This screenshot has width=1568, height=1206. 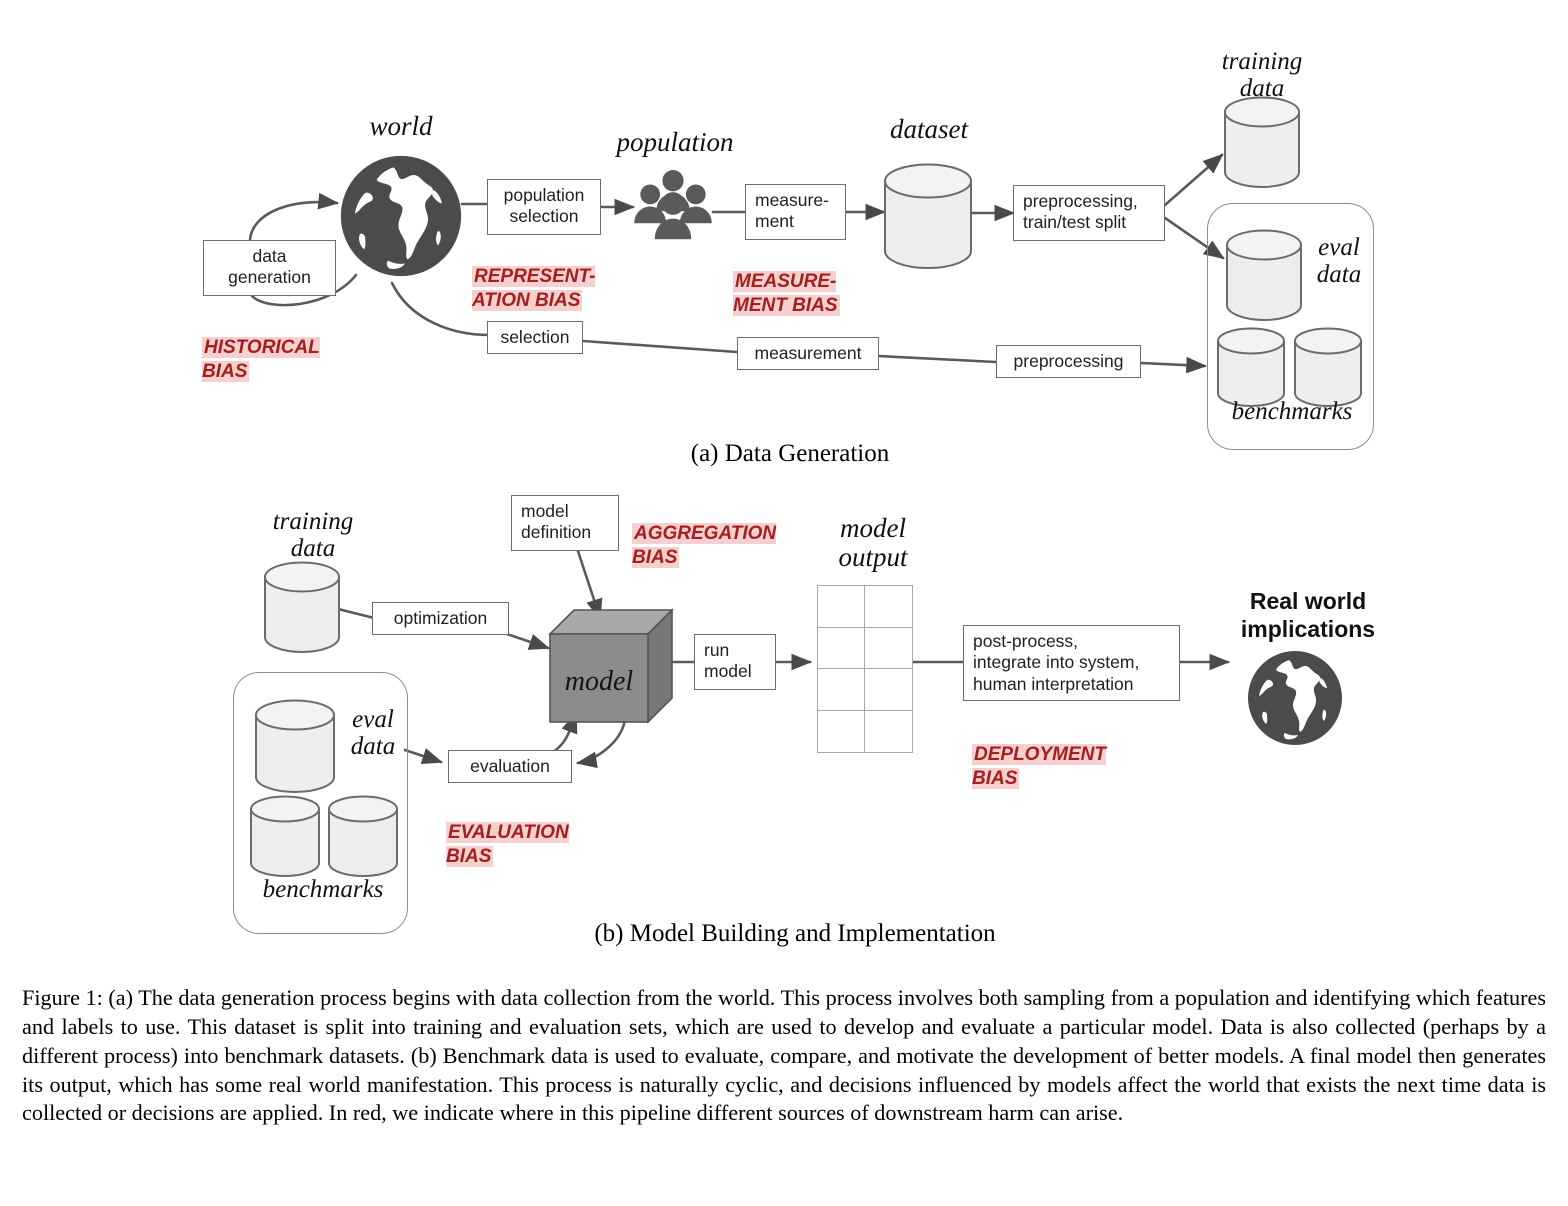 What do you see at coordinates (937, 359) in the screenshot?
I see `edge-measurement2-to-preprocessing2` at bounding box center [937, 359].